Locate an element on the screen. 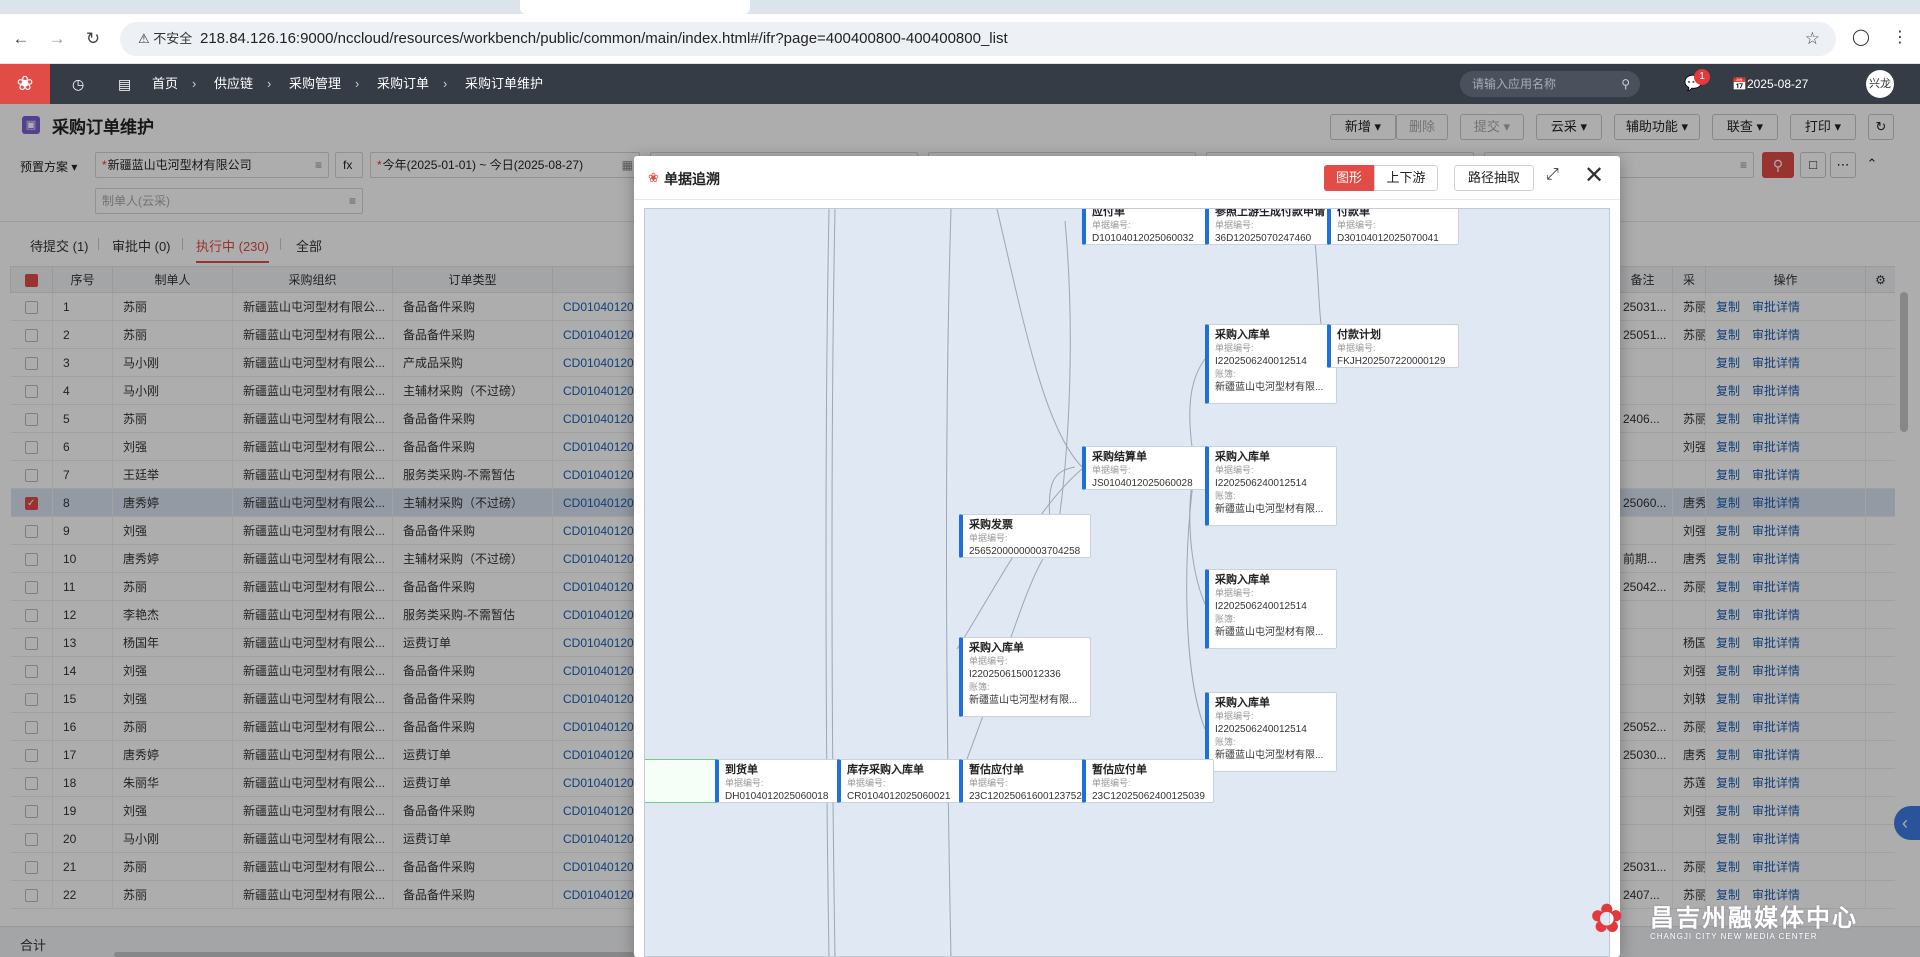  close-icon: ✕ is located at coordinates (1594, 175).